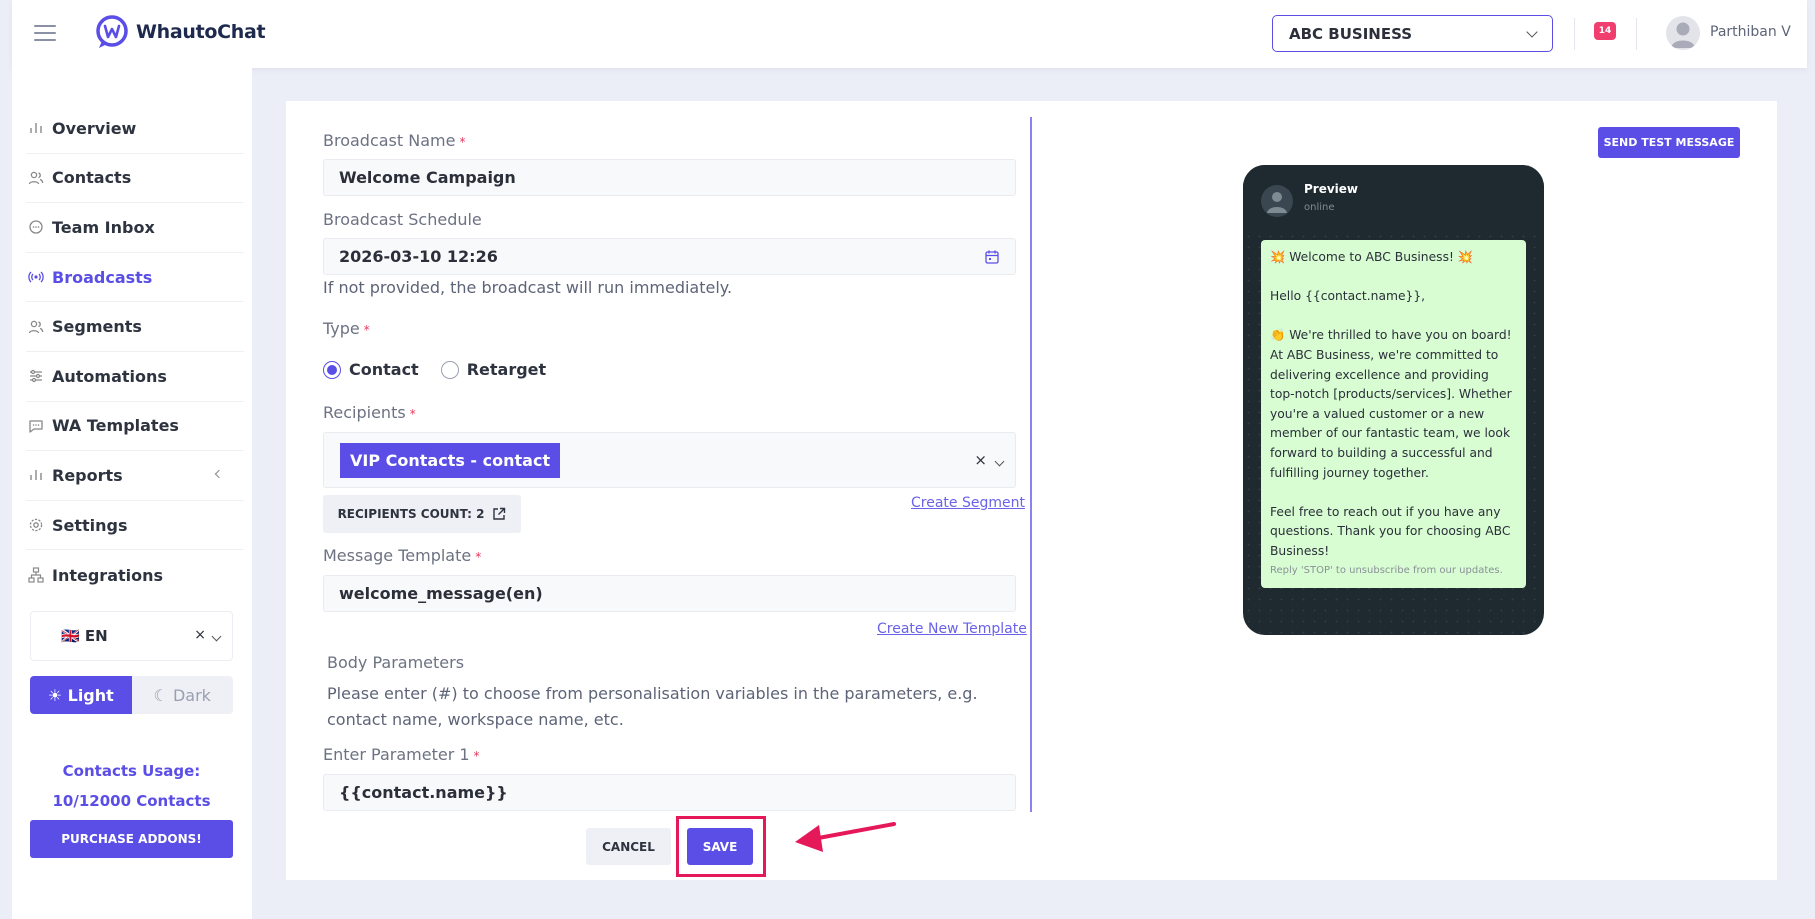  Describe the element at coordinates (36, 525) in the screenshot. I see `gear-icon` at that location.